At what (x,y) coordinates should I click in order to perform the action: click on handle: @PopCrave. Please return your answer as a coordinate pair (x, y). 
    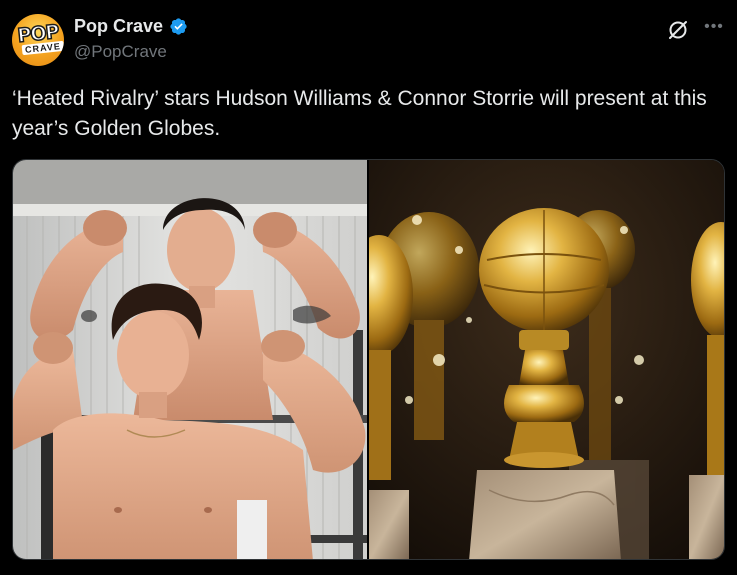
    Looking at the image, I should click on (120, 52).